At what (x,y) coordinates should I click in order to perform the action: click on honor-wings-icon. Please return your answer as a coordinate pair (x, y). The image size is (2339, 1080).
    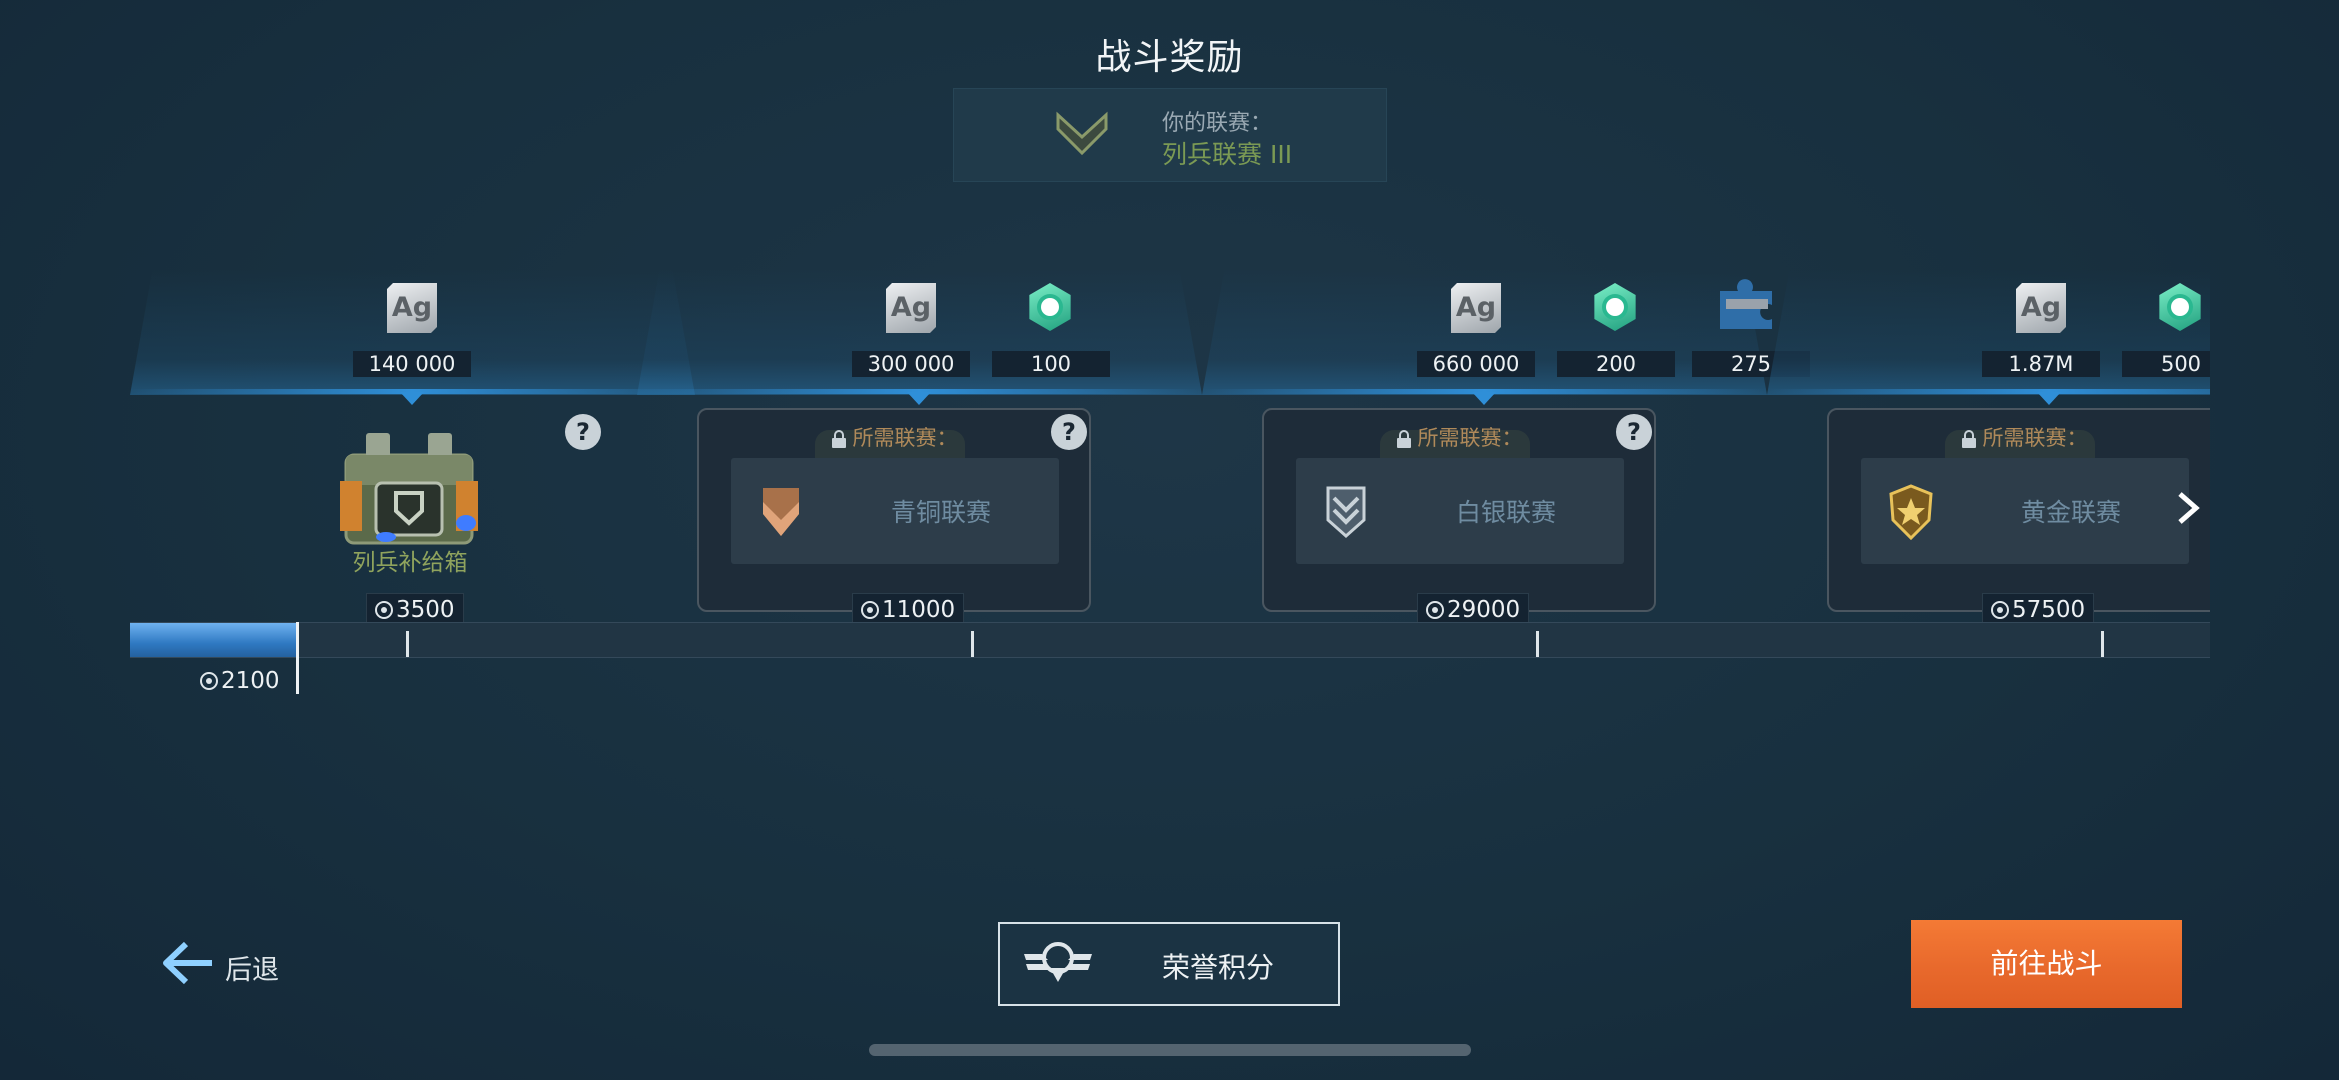
    Looking at the image, I should click on (1058, 962).